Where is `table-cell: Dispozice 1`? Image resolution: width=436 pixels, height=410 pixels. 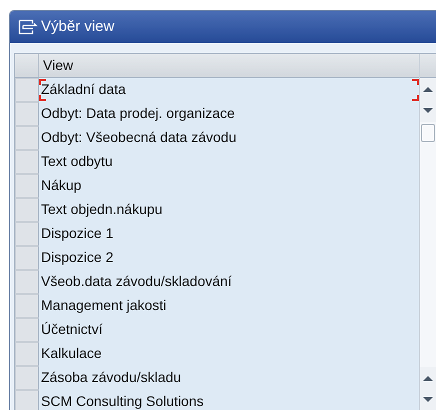 table-cell: Dispozice 1 is located at coordinates (229, 234).